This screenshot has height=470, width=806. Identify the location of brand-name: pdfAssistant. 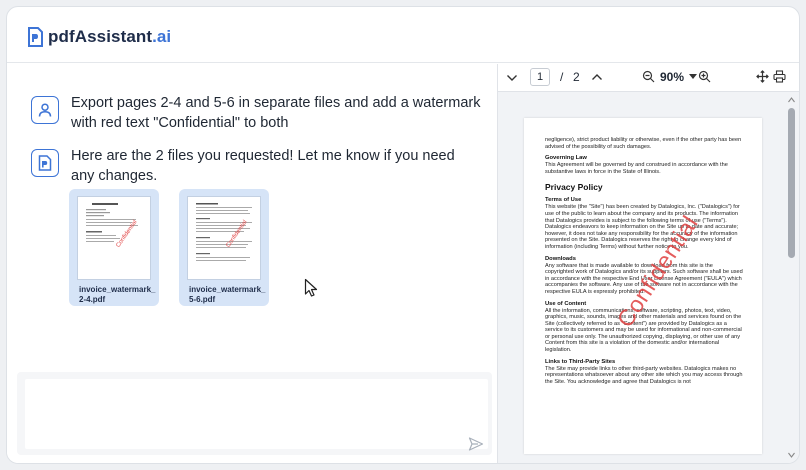
(100, 36).